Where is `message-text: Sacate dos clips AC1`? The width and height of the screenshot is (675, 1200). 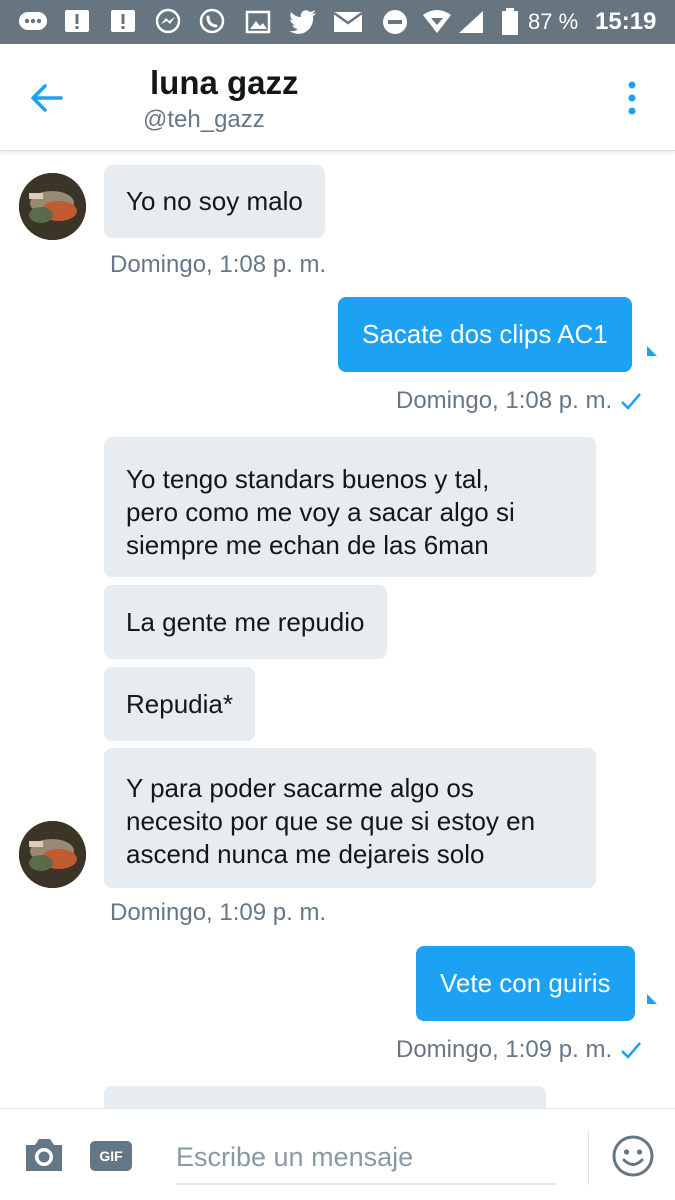 message-text: Sacate dos clips AC1 is located at coordinates (485, 334).